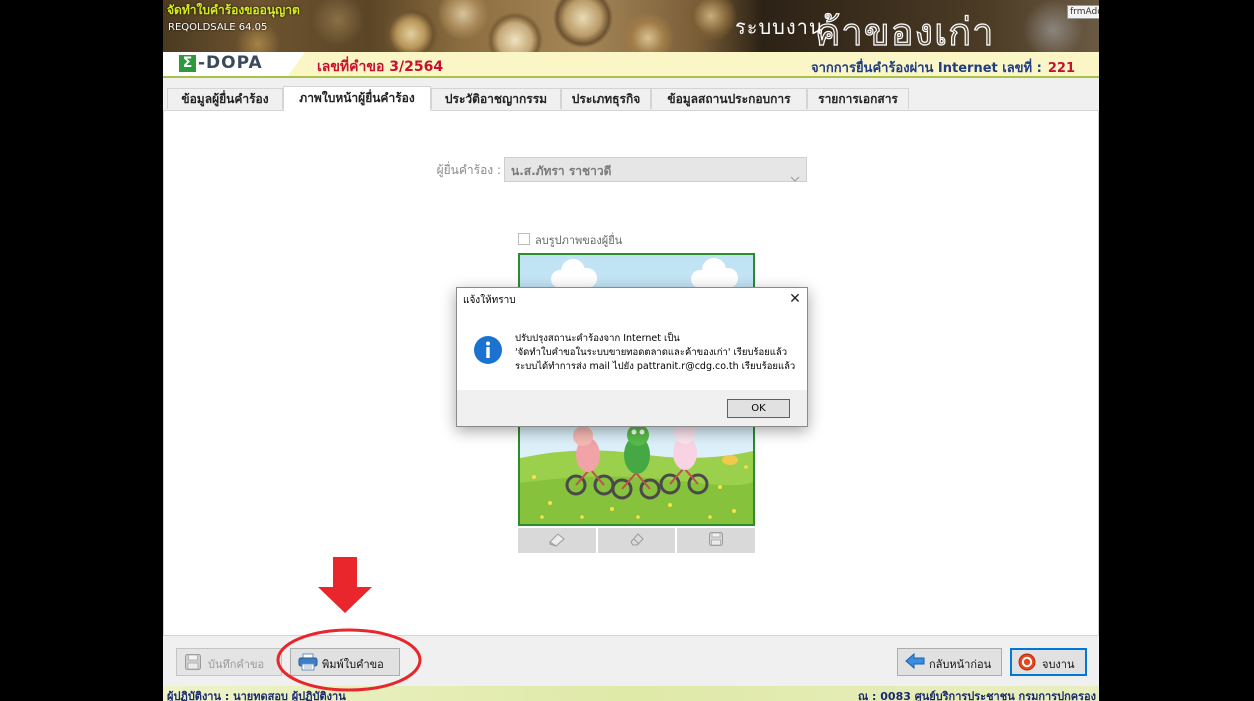 This screenshot has height=701, width=1254. Describe the element at coordinates (1027, 663) in the screenshot. I see `power-icon` at that location.